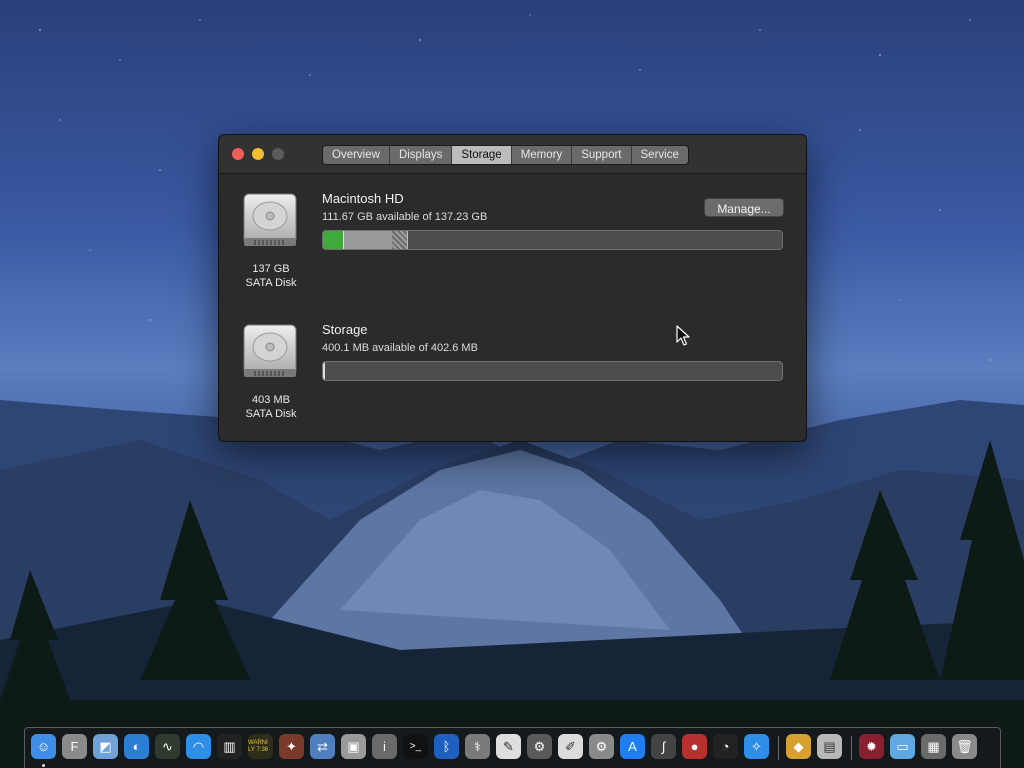 Image resolution: width=1024 pixels, height=768 pixels. I want to click on screenshot-icon: ▣, so click(353, 746).